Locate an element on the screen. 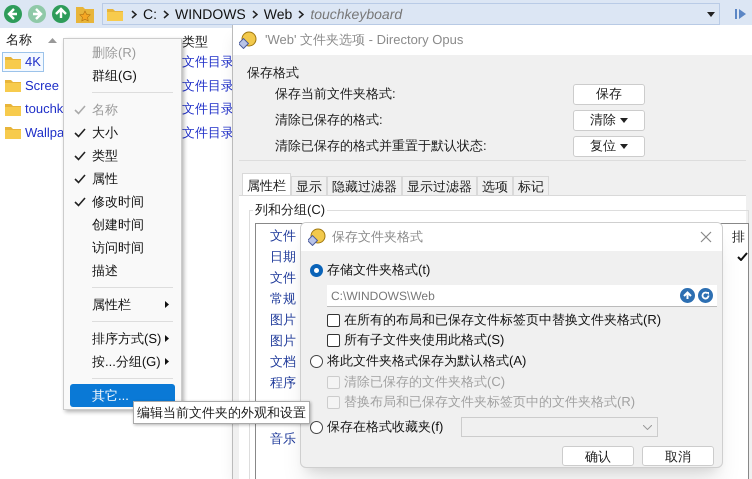 Image resolution: width=752 pixels, height=479 pixels. menu-item: 排序方式(S) is located at coordinates (122, 338).